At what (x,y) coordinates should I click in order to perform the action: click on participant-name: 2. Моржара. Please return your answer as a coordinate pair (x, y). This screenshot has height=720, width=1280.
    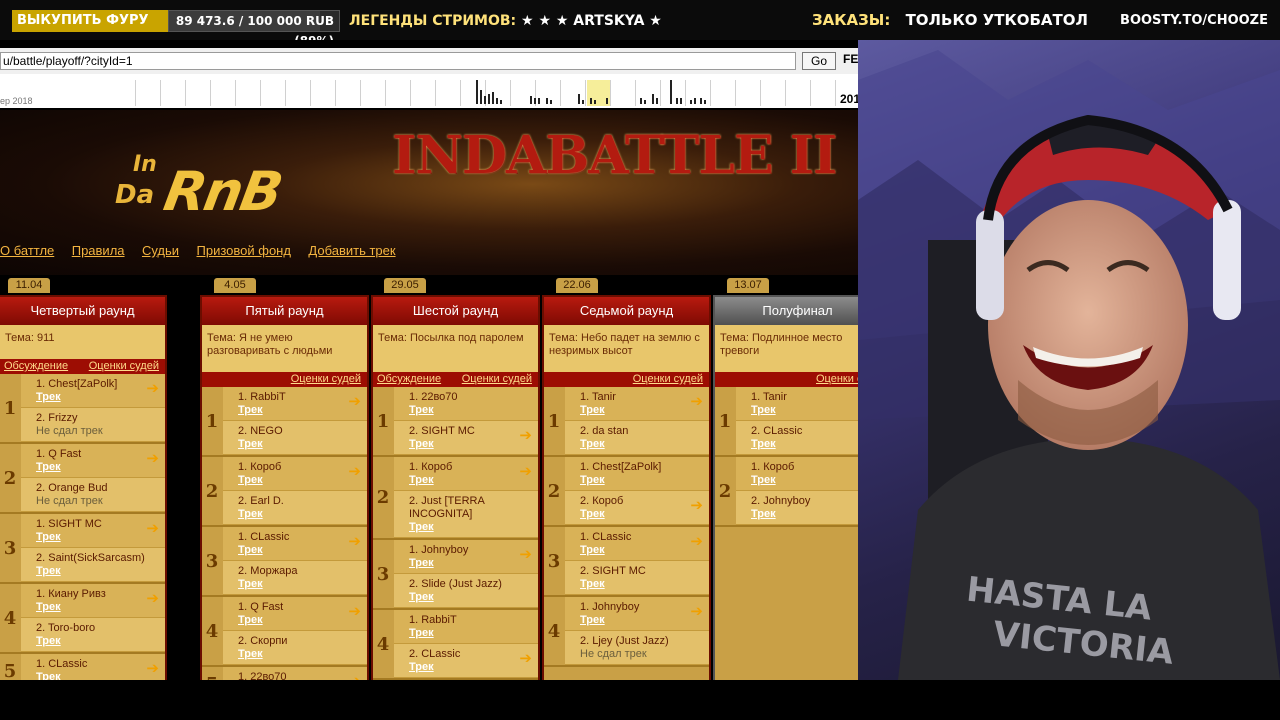
    Looking at the image, I should click on (302, 571).